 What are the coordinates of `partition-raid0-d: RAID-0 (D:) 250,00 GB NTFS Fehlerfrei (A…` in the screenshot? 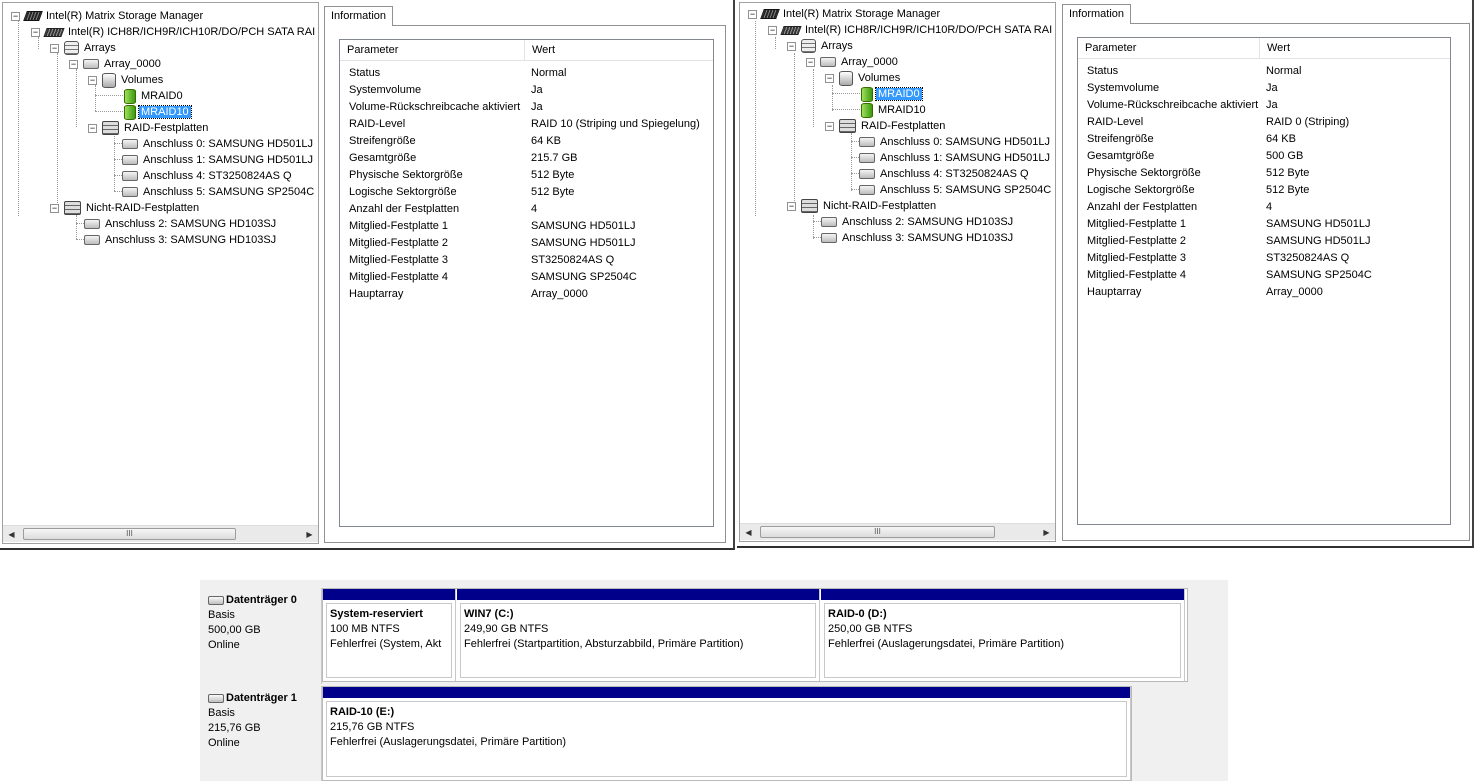 It's located at (1003, 635).